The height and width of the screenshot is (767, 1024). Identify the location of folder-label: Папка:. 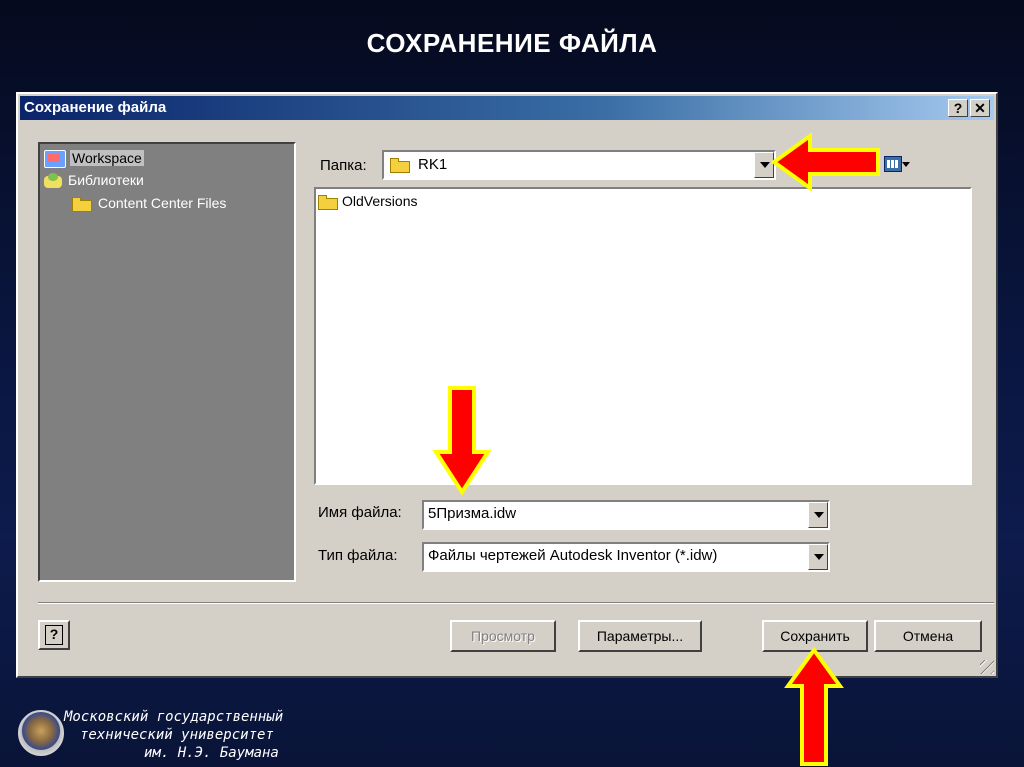
(343, 165).